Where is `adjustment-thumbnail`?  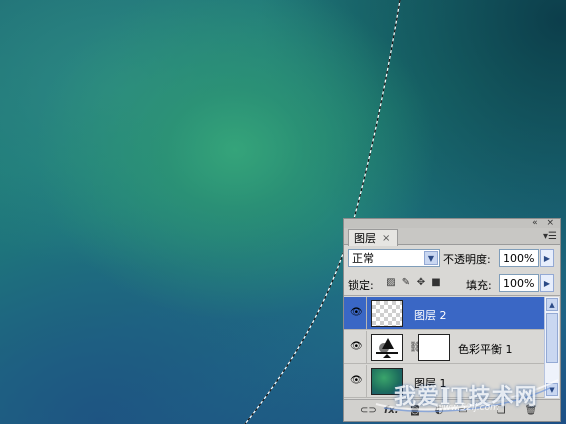 adjustment-thumbnail is located at coordinates (387, 347).